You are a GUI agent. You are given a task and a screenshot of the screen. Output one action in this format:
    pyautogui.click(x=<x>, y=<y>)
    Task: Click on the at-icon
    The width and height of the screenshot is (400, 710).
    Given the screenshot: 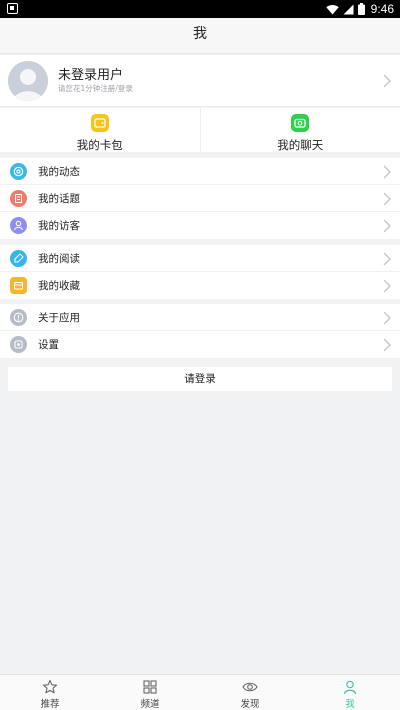 What is the action you would take?
    pyautogui.click(x=18, y=171)
    